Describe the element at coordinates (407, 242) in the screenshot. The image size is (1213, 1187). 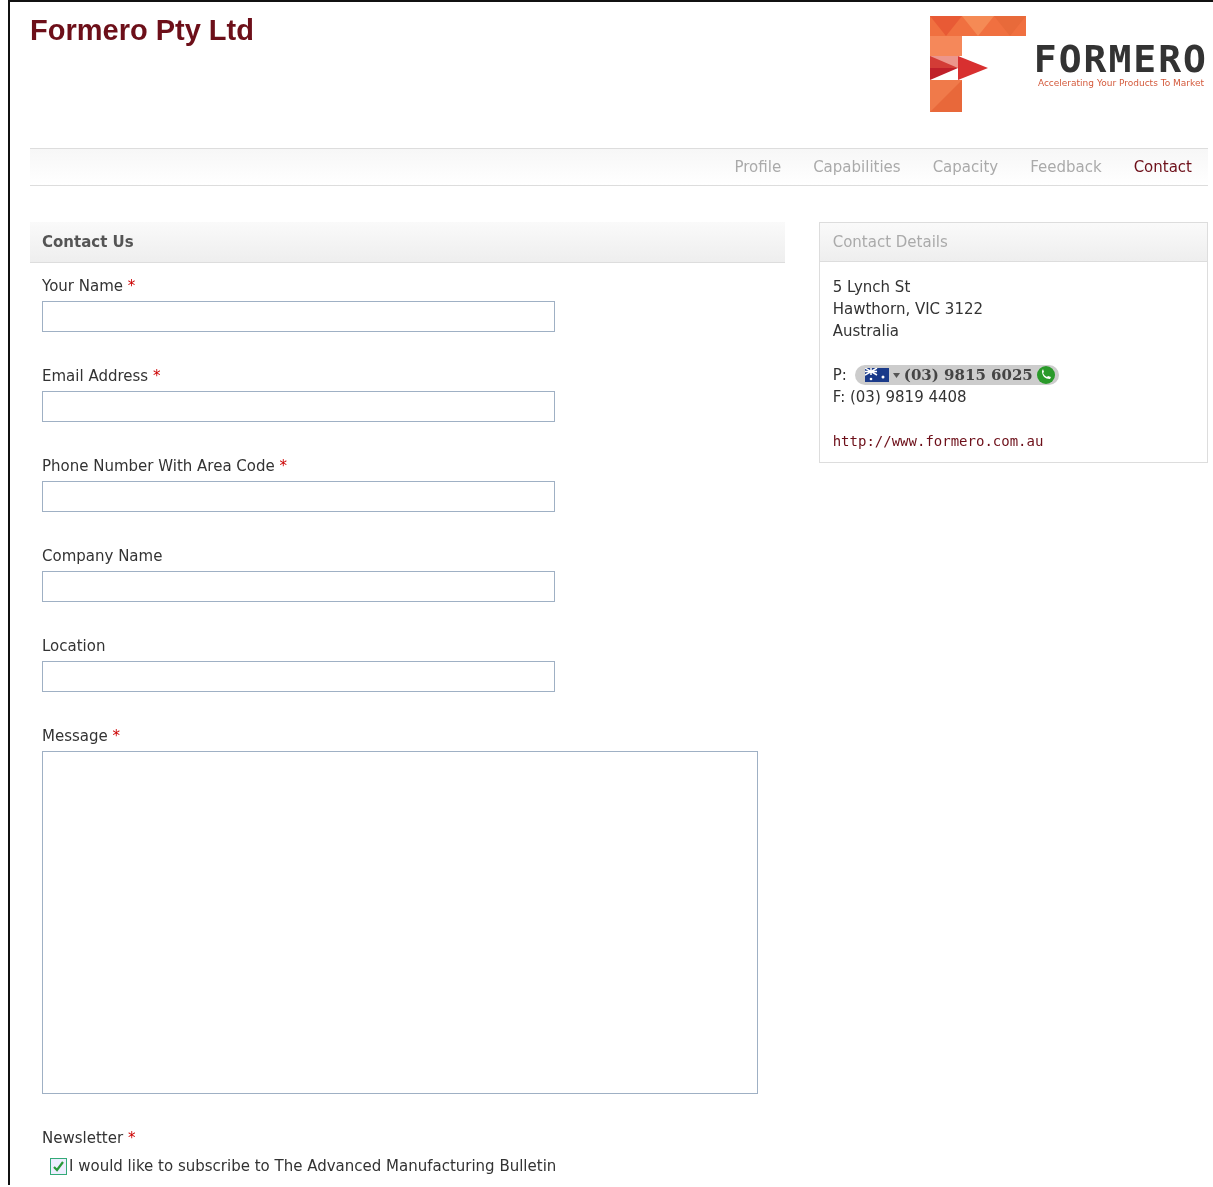
I see `panel-title: Contact Us` at that location.